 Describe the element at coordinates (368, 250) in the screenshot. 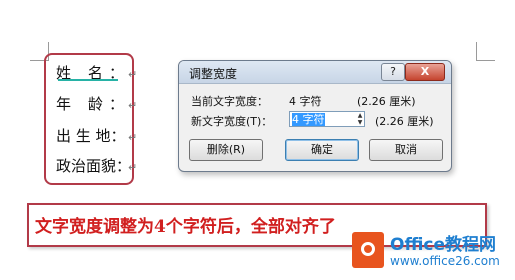

I see `office-logo-icon` at that location.